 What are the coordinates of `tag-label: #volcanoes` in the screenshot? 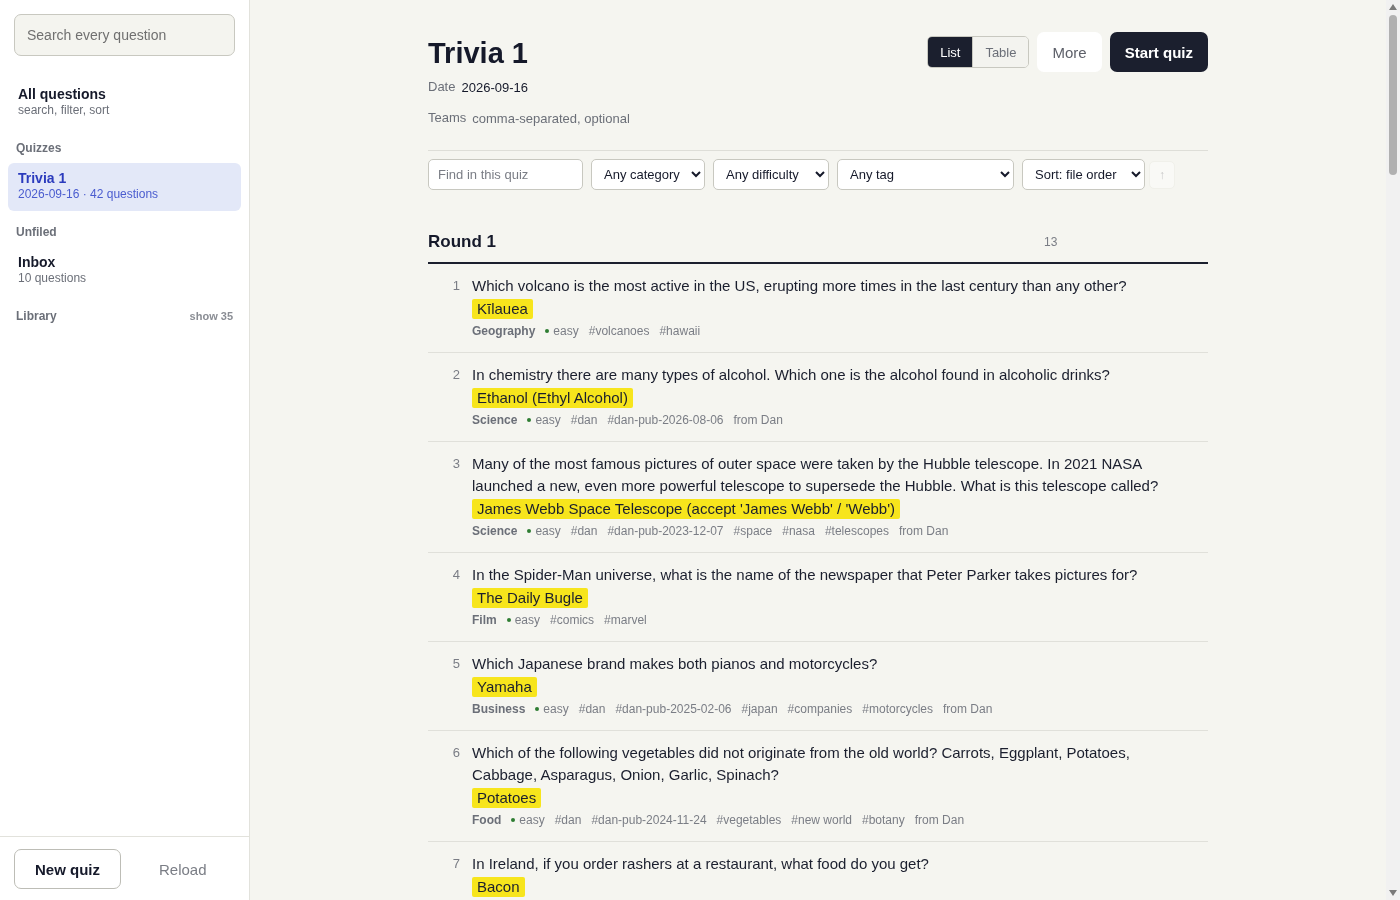 It's located at (619, 331).